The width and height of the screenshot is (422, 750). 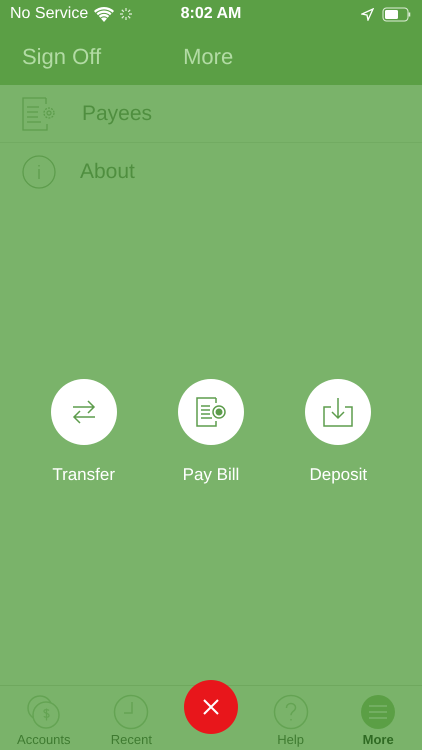 I want to click on tab-item: Recent, so click(x=131, y=716).